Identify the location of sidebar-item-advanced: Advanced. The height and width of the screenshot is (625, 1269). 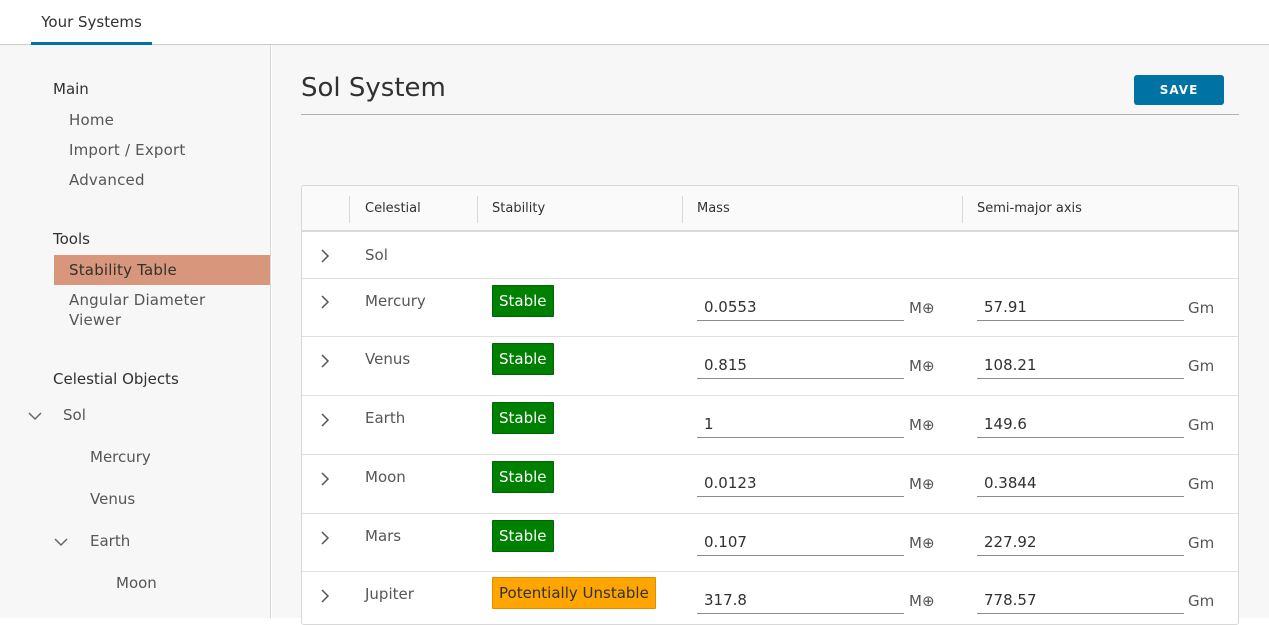
(162, 180).